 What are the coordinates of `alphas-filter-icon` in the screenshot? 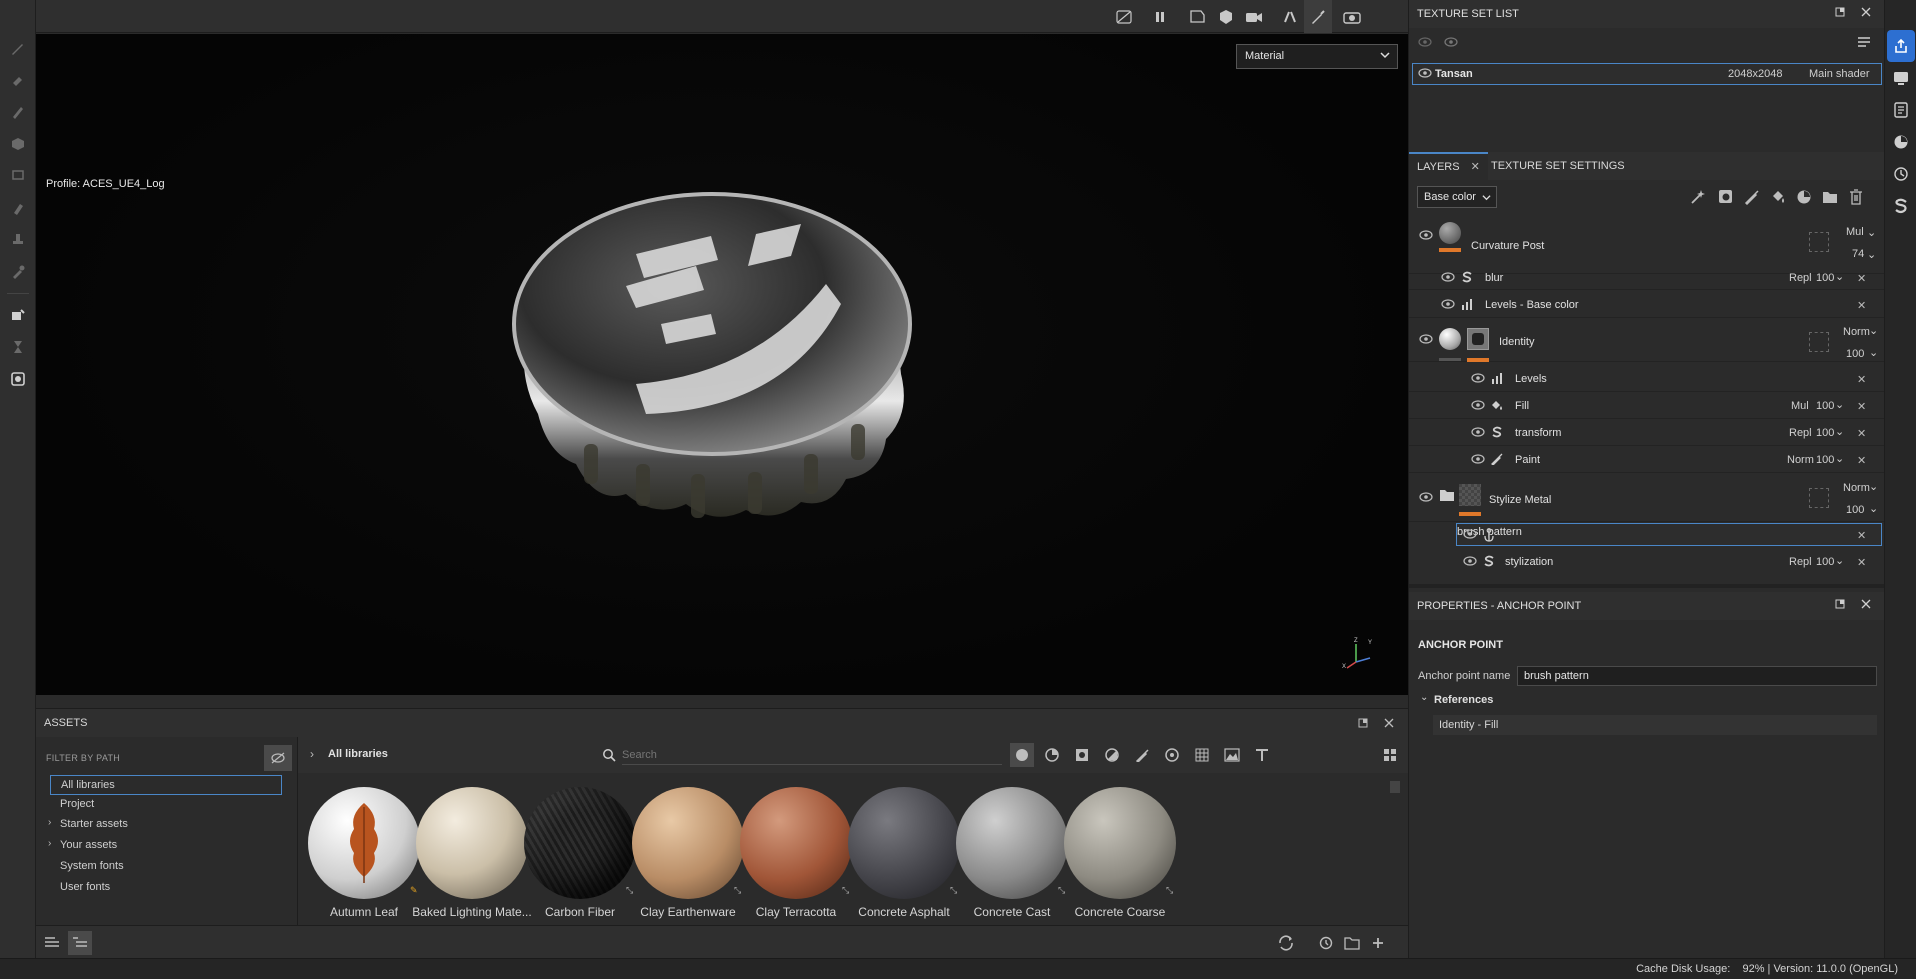 It's located at (1172, 755).